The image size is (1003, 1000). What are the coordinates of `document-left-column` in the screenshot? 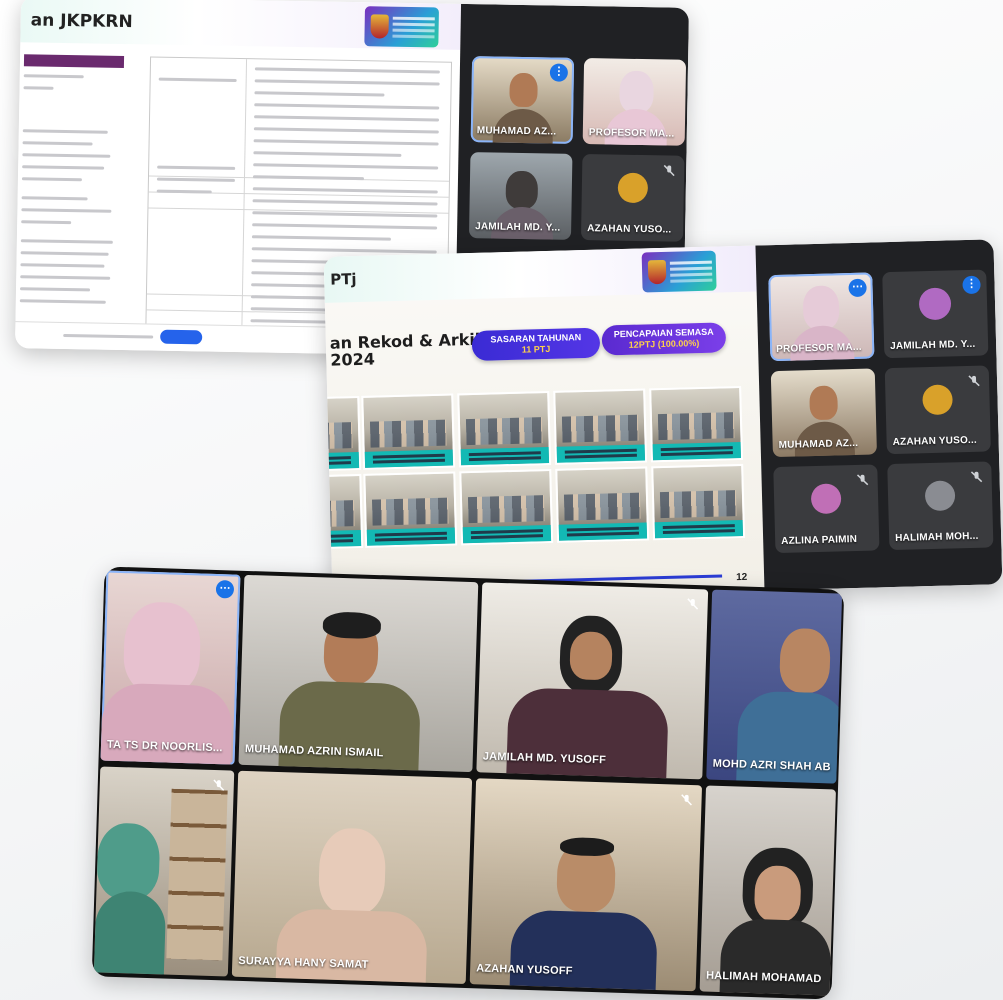 It's located at (72, 192).